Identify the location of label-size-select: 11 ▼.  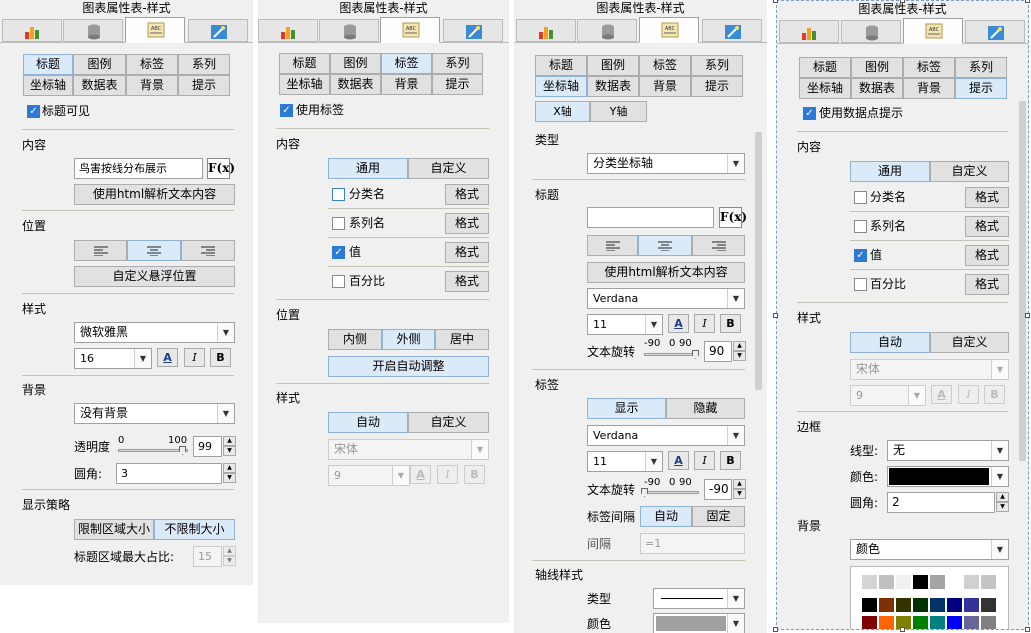
(625, 461).